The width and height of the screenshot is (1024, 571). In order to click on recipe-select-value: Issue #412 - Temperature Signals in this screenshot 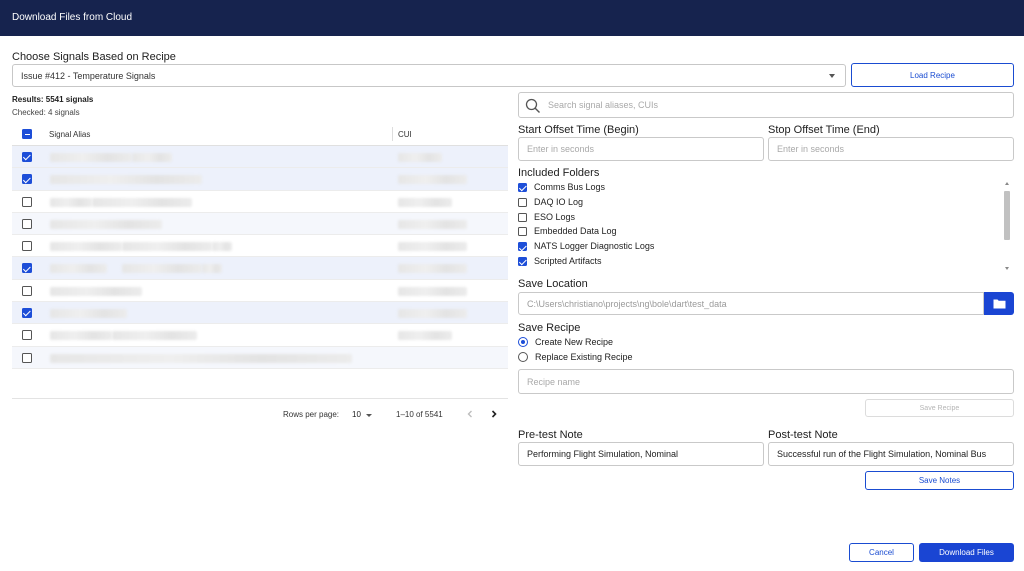, I will do `click(88, 76)`.